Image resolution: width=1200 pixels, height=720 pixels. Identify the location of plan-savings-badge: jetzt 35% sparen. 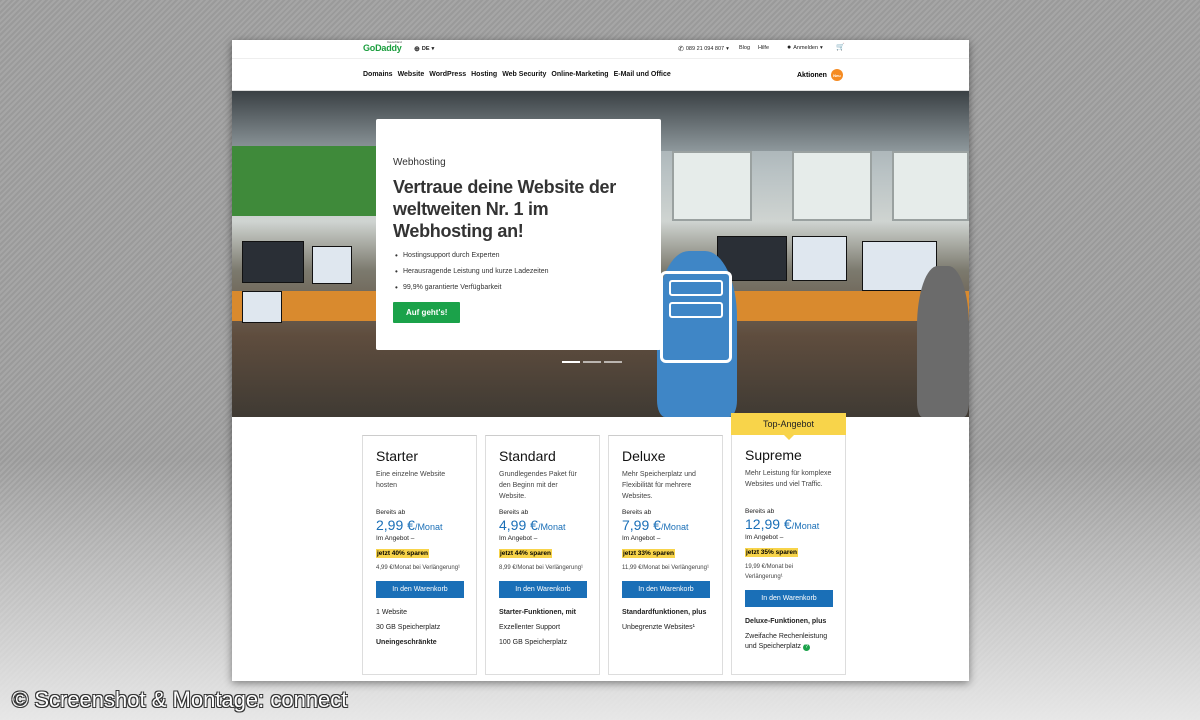
(771, 552).